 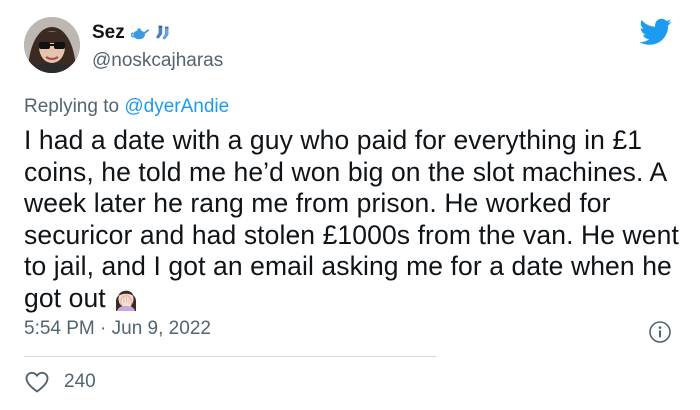 I want to click on heart-icon, so click(x=37, y=382).